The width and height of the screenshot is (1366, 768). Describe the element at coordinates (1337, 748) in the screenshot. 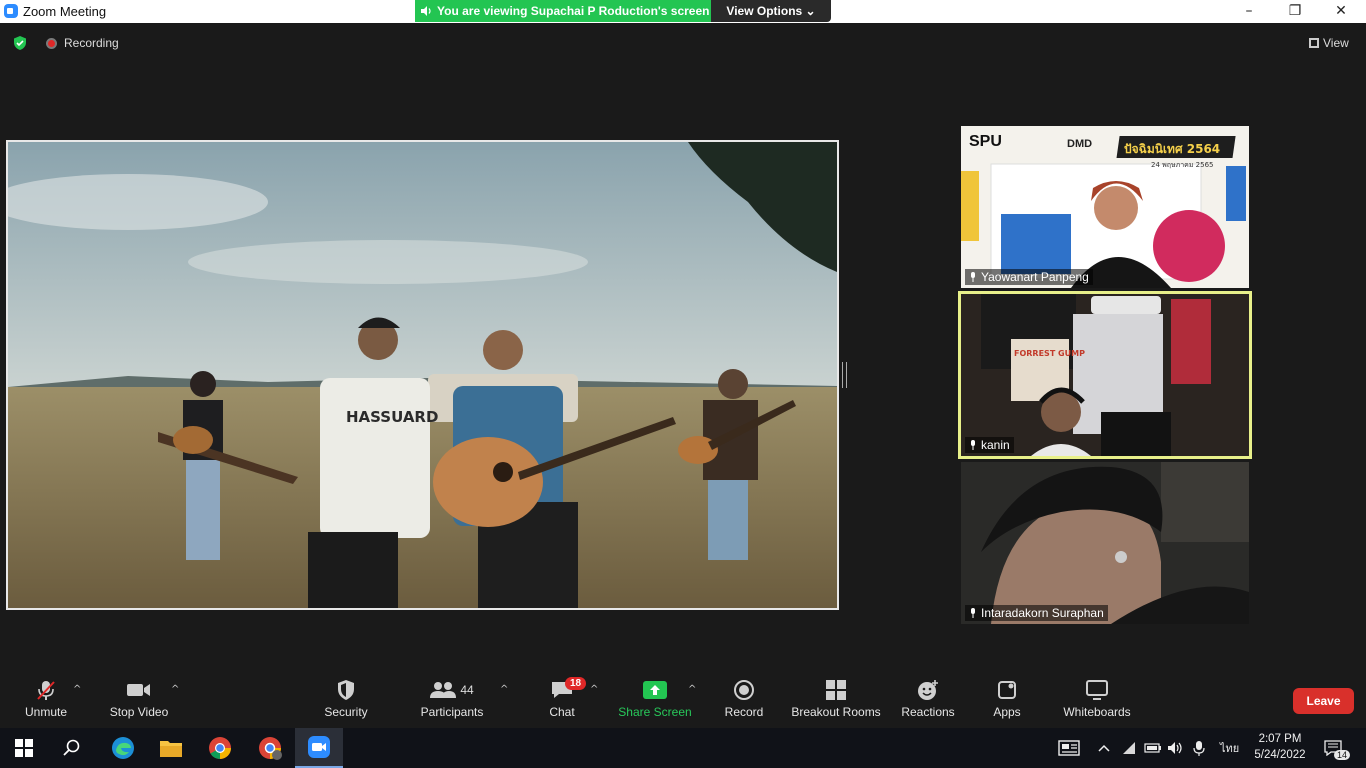

I see `notification-center-button: 14` at that location.